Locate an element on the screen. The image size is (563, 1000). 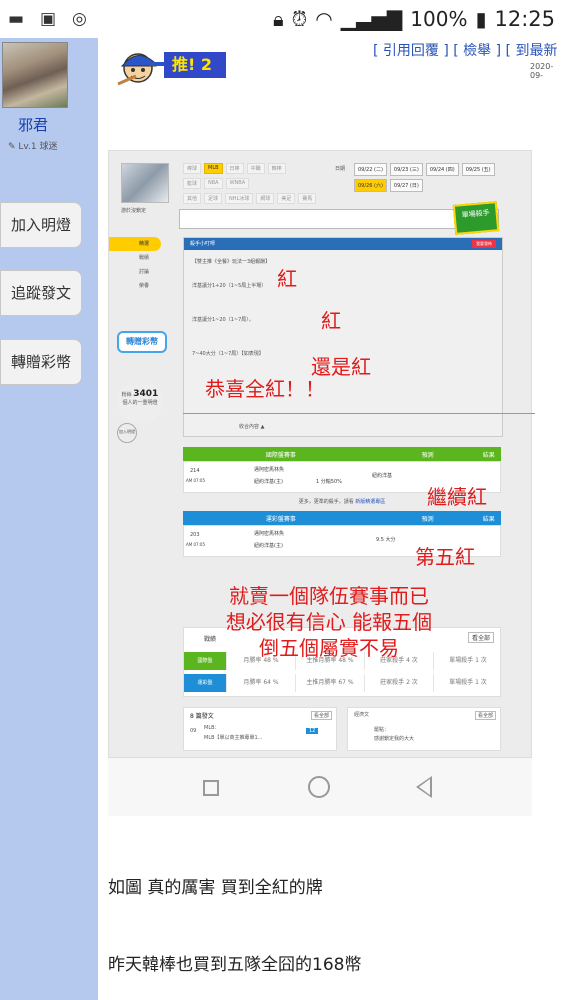
user-level: ✎ Lv.1 球迷 is located at coordinates (33, 147).